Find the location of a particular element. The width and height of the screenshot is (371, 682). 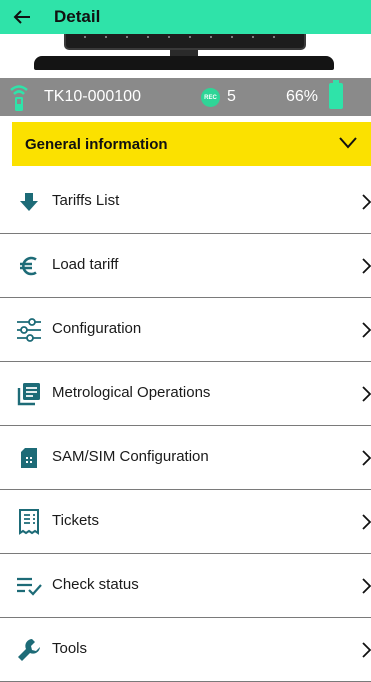

menu-item-label: Load tariff is located at coordinates (85, 264).